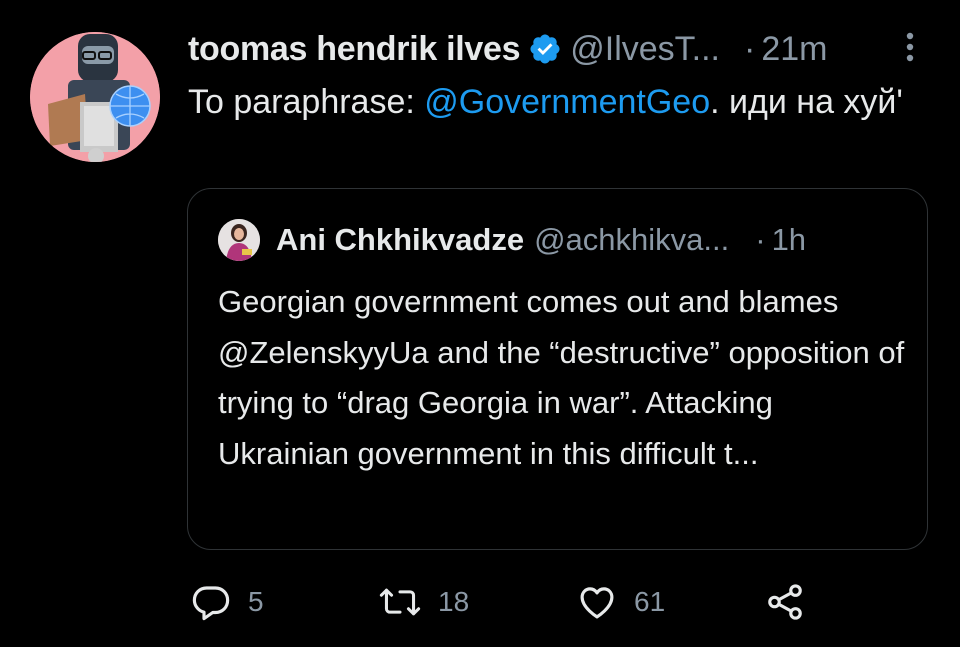 This screenshot has height=647, width=960. I want to click on reply-count: 5, so click(256, 601).